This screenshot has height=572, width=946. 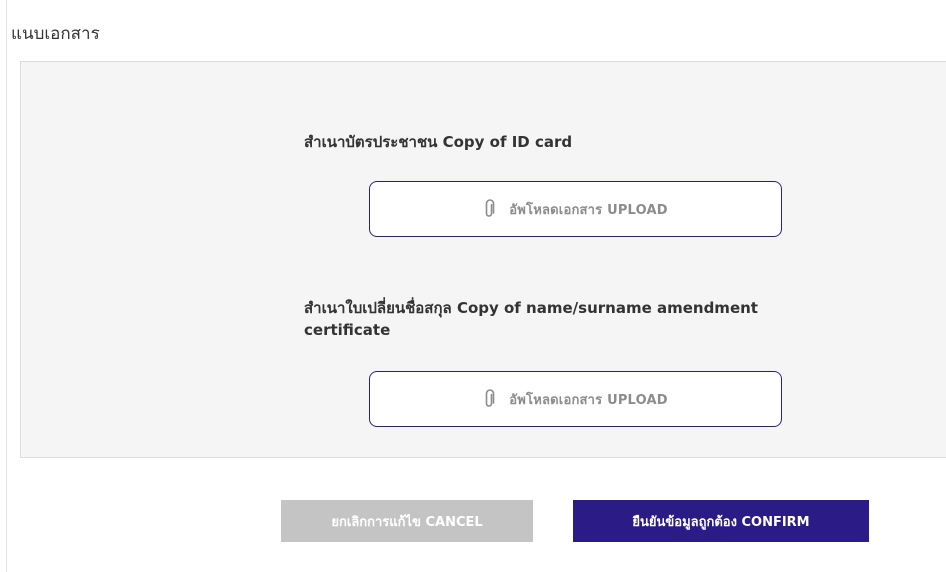 I want to click on id-card-label: สำเนาบัตรประชาชน Copy of ID card, so click(x=438, y=142).